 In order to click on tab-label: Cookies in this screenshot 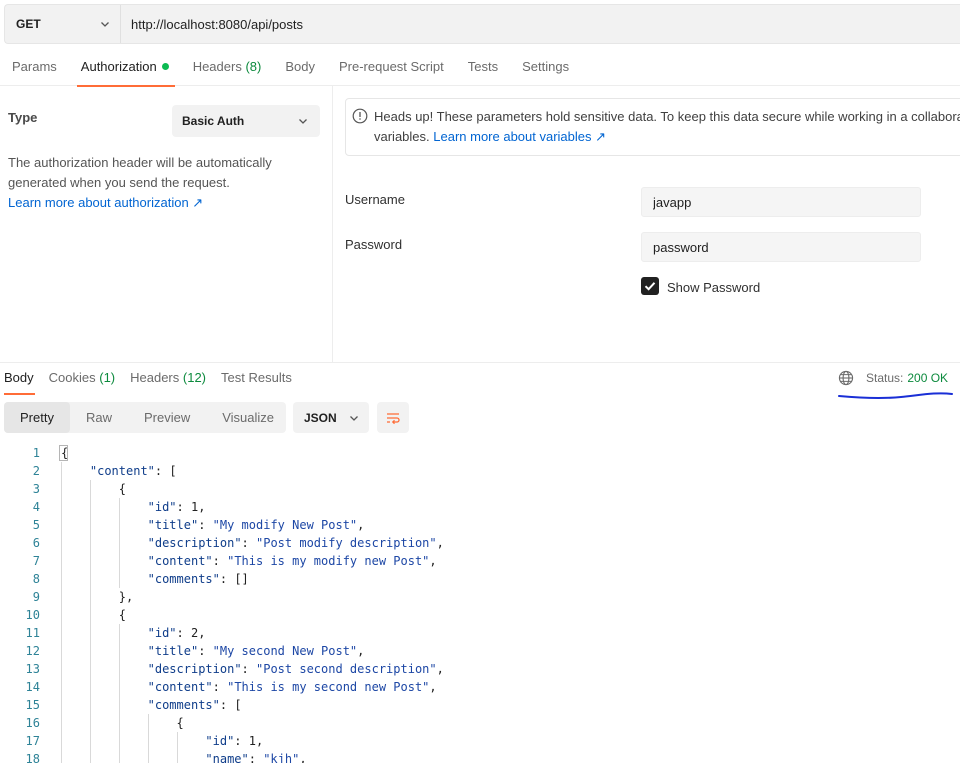, I will do `click(72, 377)`.